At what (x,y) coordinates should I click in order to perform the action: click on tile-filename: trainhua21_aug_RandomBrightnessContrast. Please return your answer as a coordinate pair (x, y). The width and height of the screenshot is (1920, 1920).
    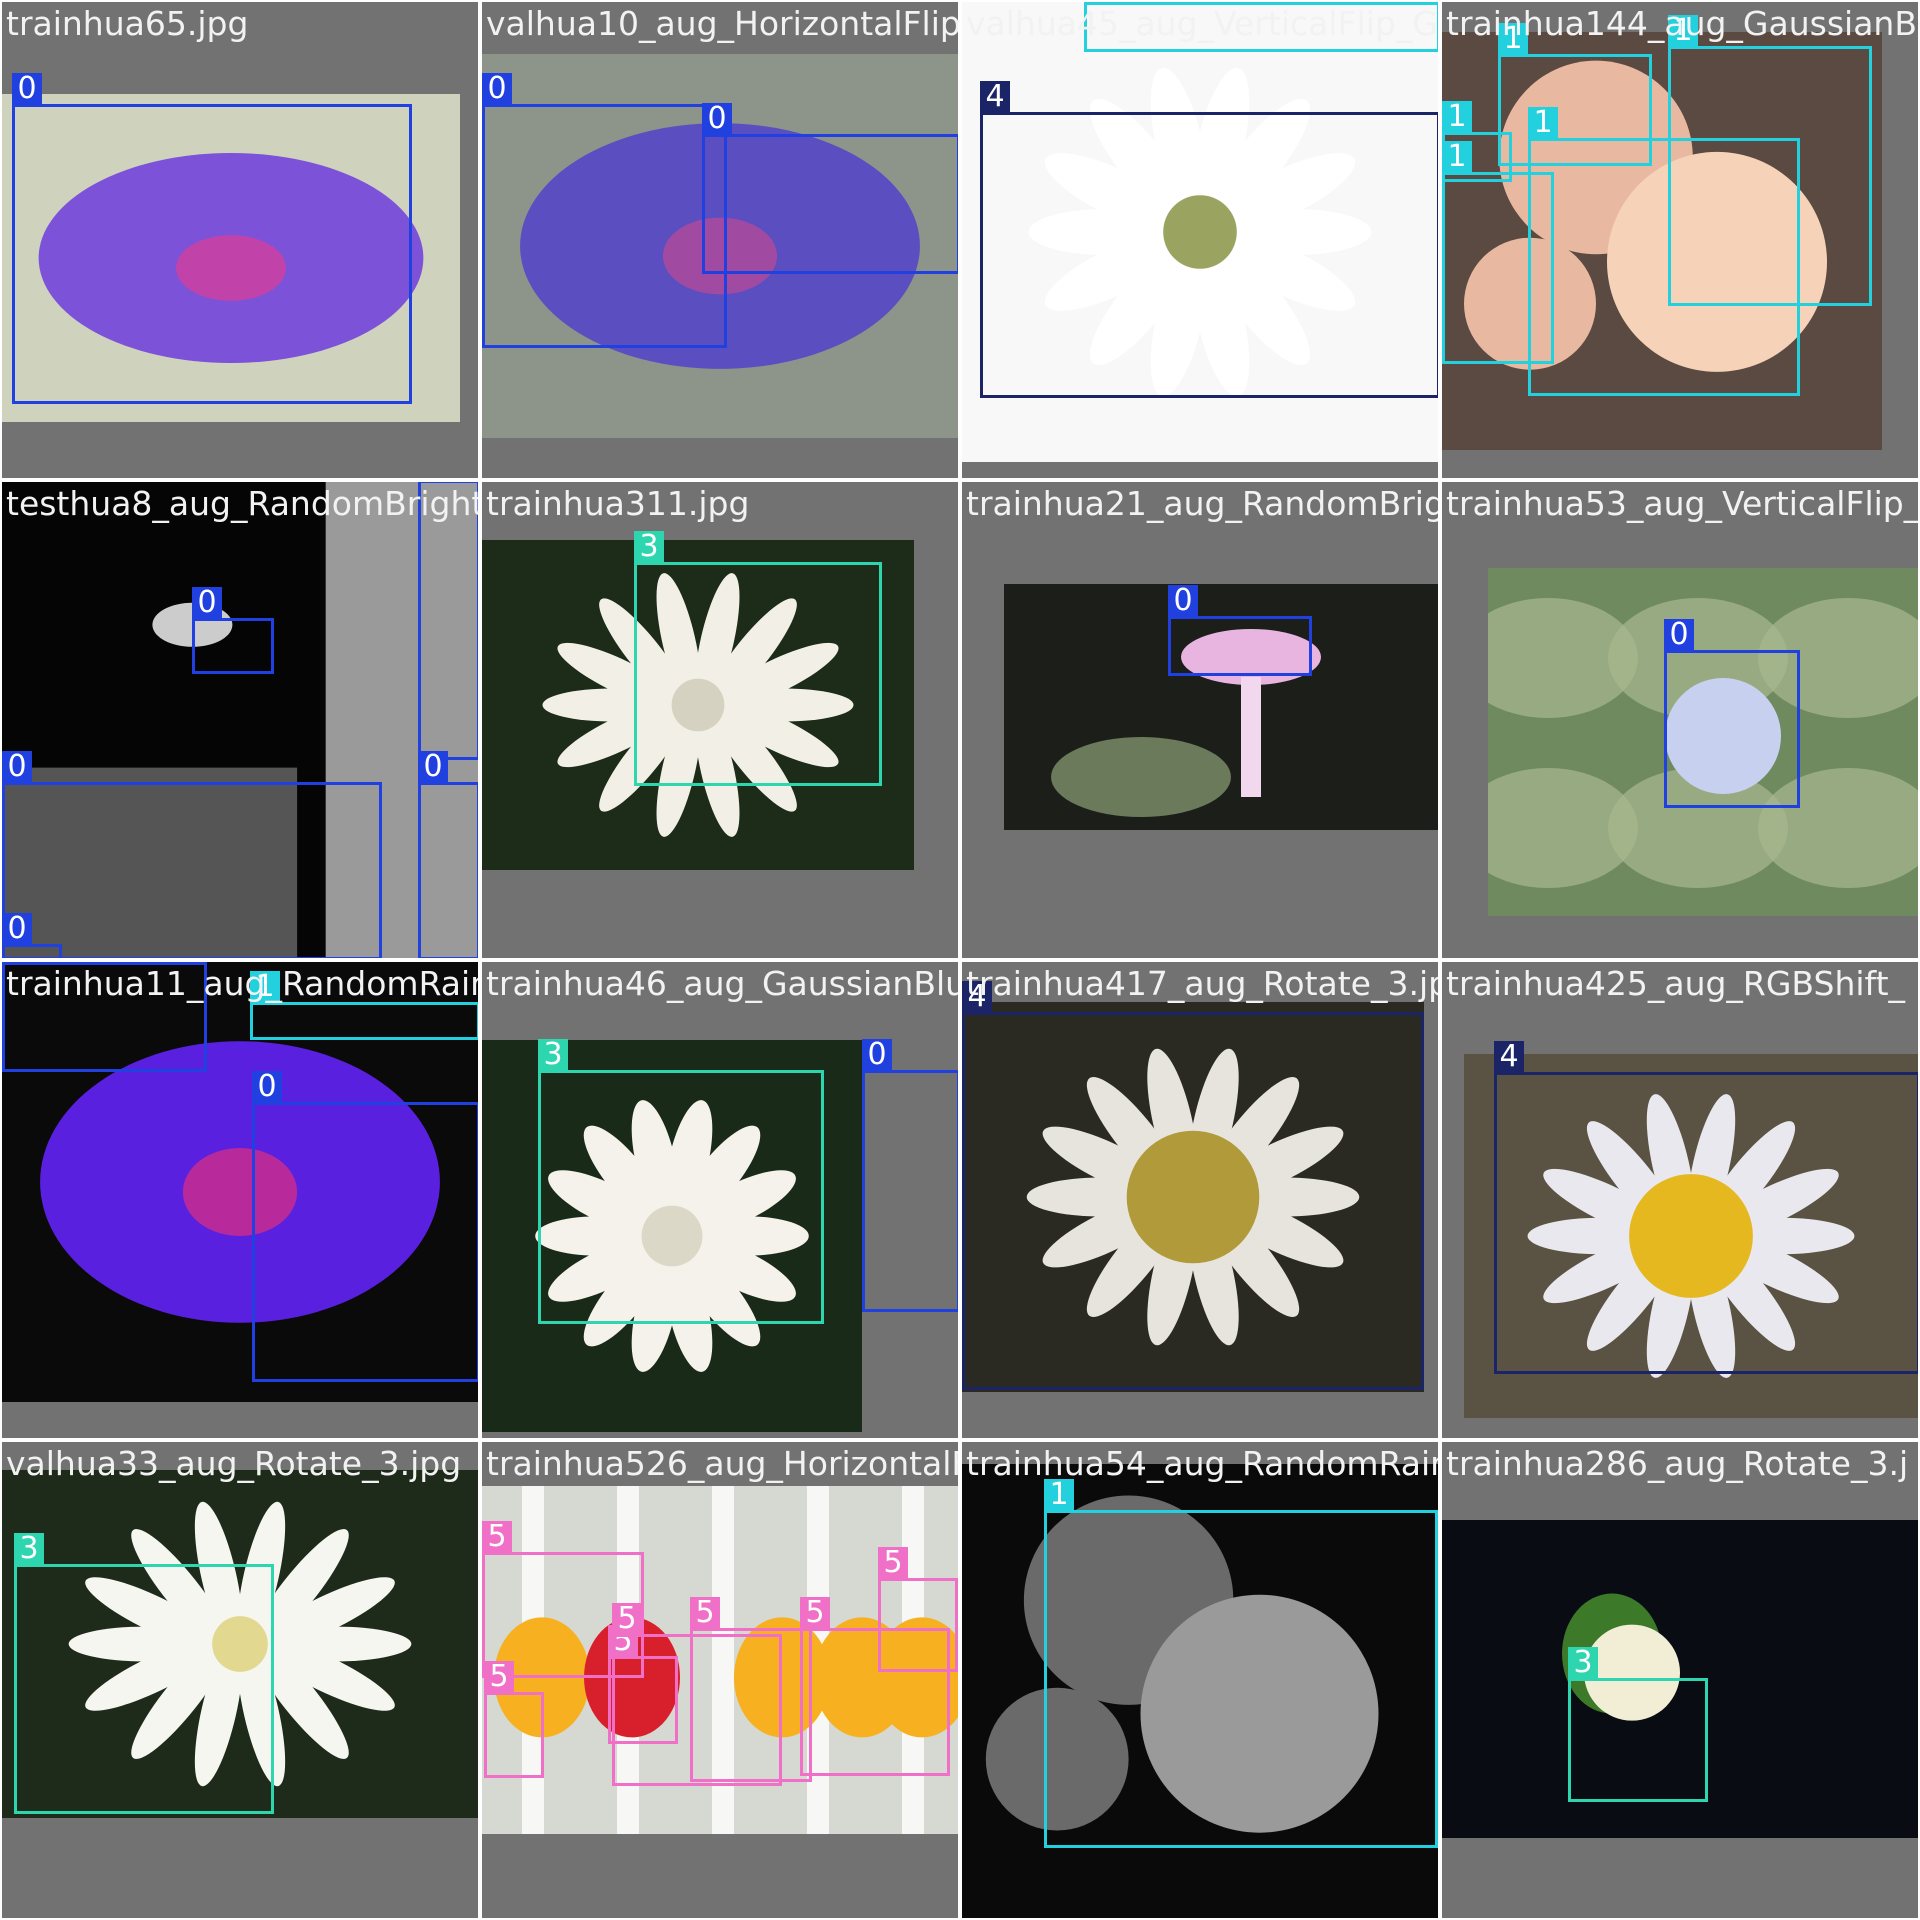
    Looking at the image, I should click on (1202, 503).